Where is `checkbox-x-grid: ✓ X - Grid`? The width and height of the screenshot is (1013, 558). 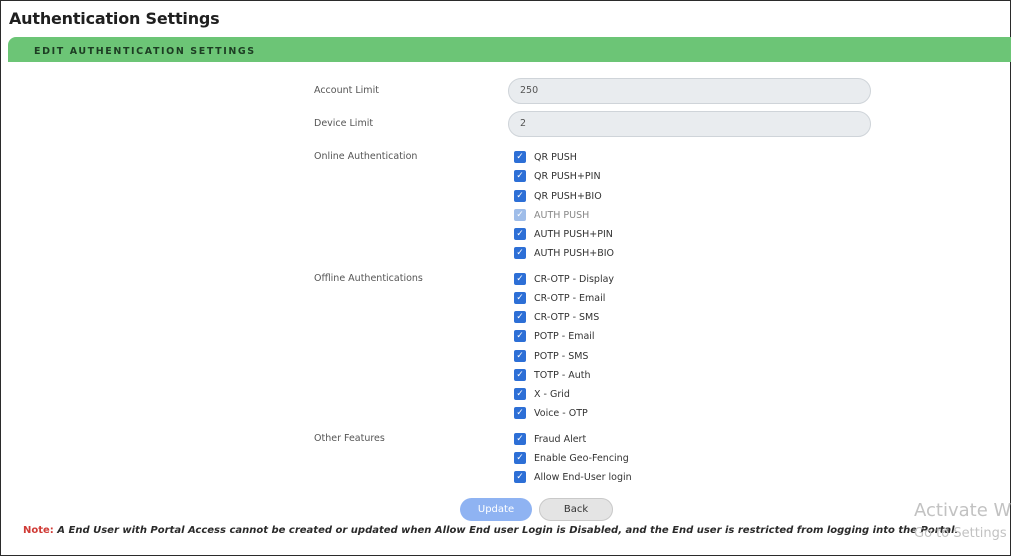
checkbox-x-grid: ✓ X - Grid is located at coordinates (542, 394).